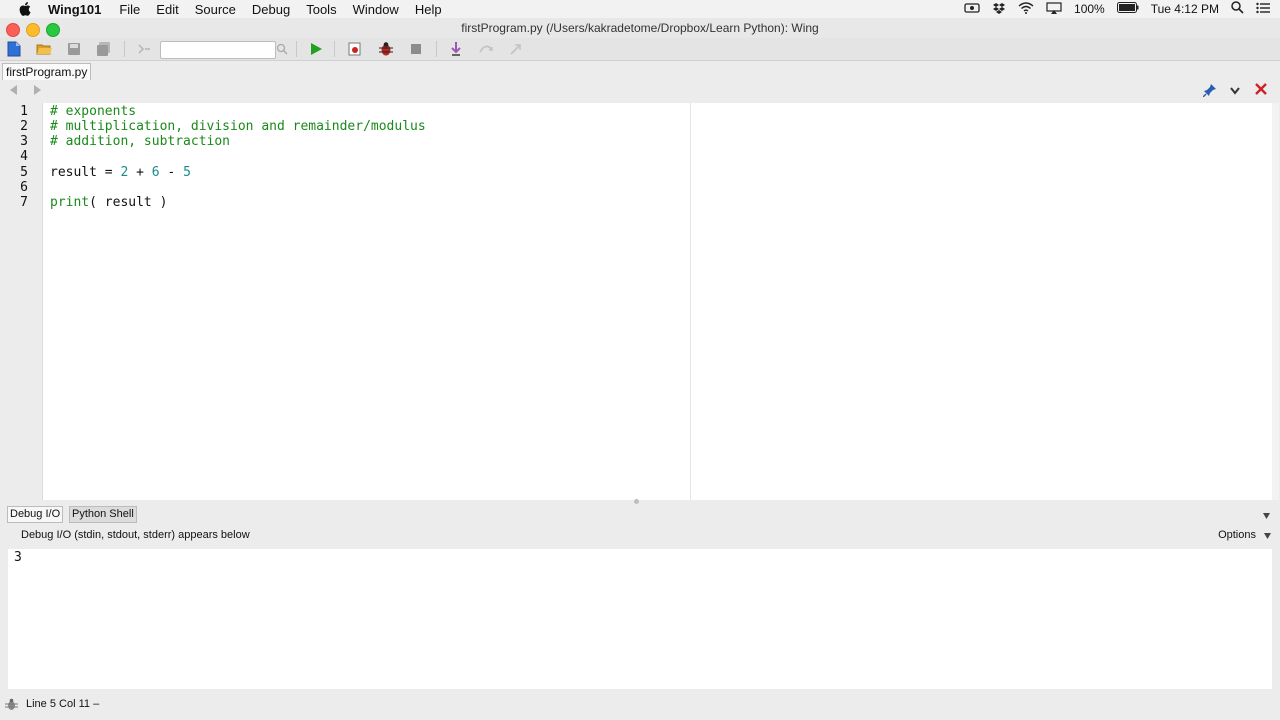 This screenshot has height=720, width=1280. I want to click on line-number: 4, so click(24, 156).